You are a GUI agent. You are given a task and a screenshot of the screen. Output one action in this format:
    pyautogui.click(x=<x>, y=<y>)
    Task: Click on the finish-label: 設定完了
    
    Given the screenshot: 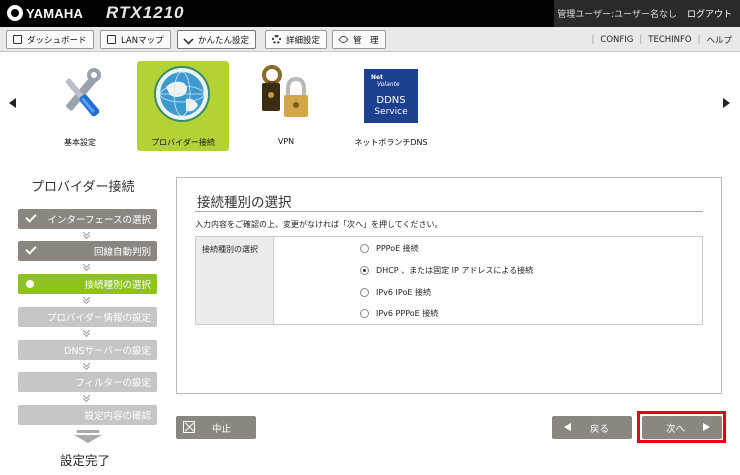 What is the action you would take?
    pyautogui.click(x=85, y=460)
    